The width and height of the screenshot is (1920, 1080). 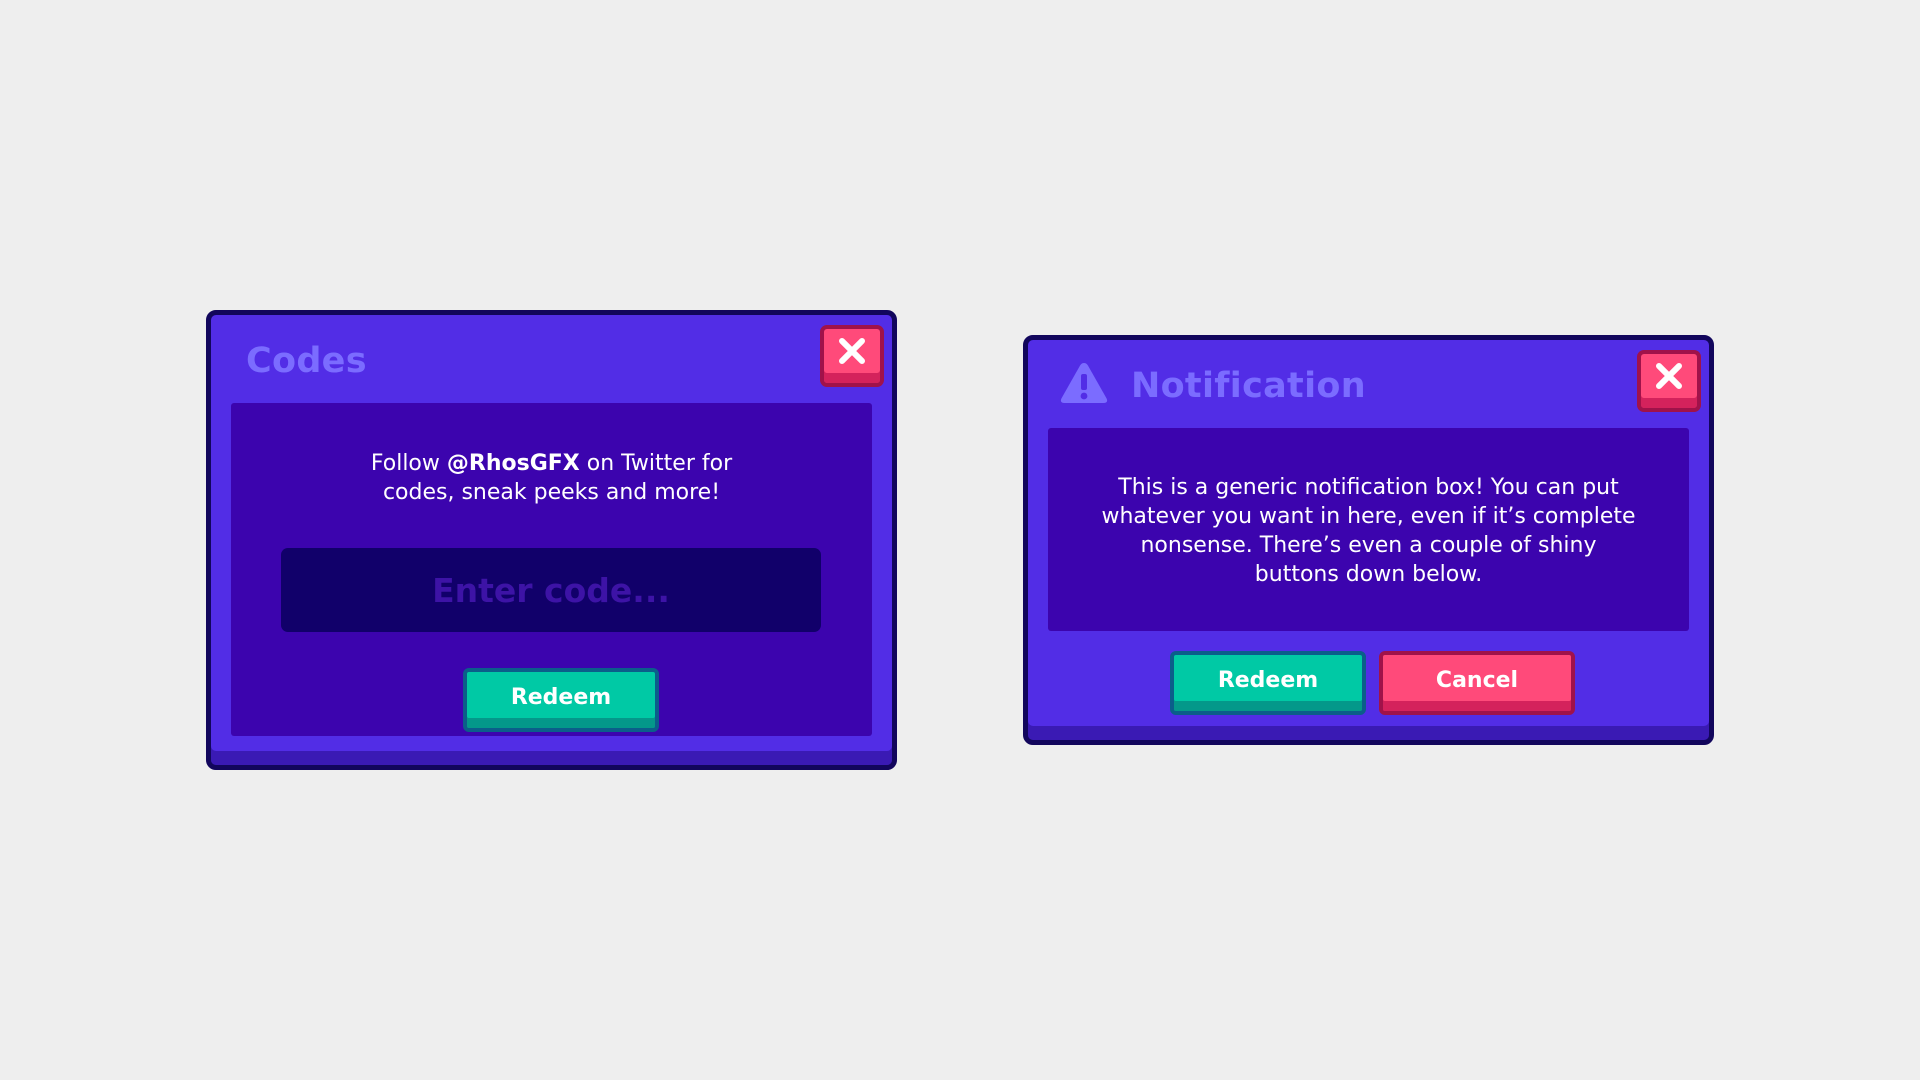 I want to click on code-input, so click(x=551, y=590).